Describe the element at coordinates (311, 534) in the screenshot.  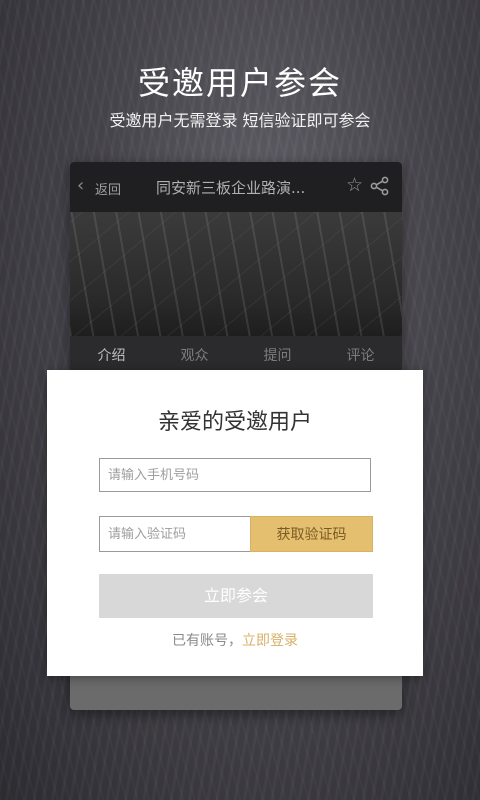
I see `get-code-button: 获取验证码` at that location.